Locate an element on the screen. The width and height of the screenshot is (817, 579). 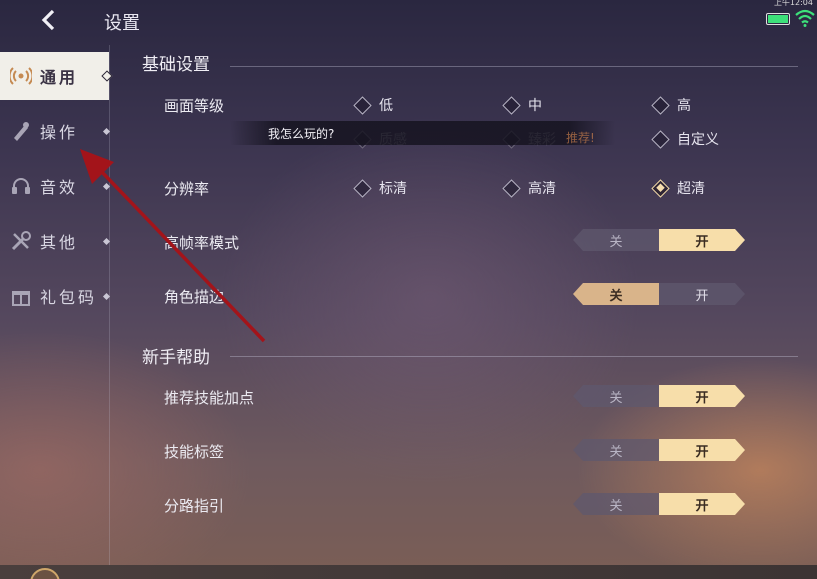
wifi-icon is located at coordinates (805, 18).